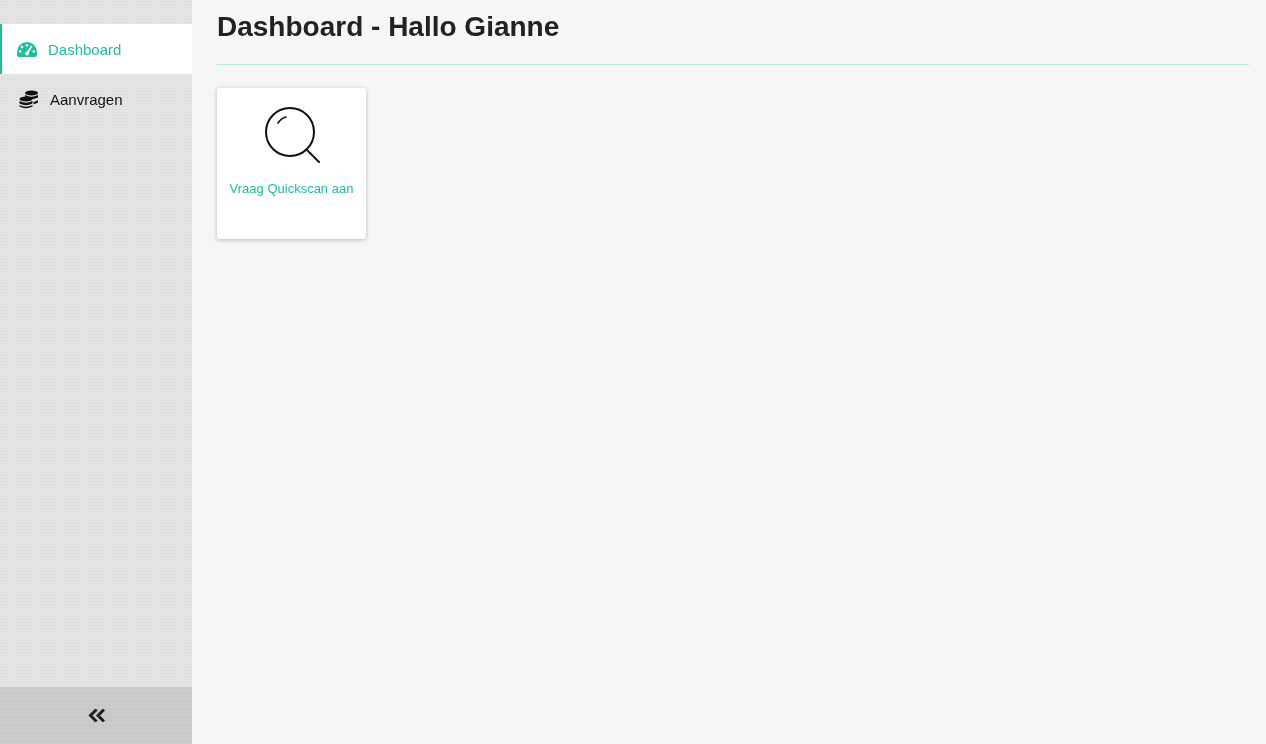 The width and height of the screenshot is (1266, 744). What do you see at coordinates (389, 27) in the screenshot?
I see `page-title: Dashboard - Hallo Gianne` at bounding box center [389, 27].